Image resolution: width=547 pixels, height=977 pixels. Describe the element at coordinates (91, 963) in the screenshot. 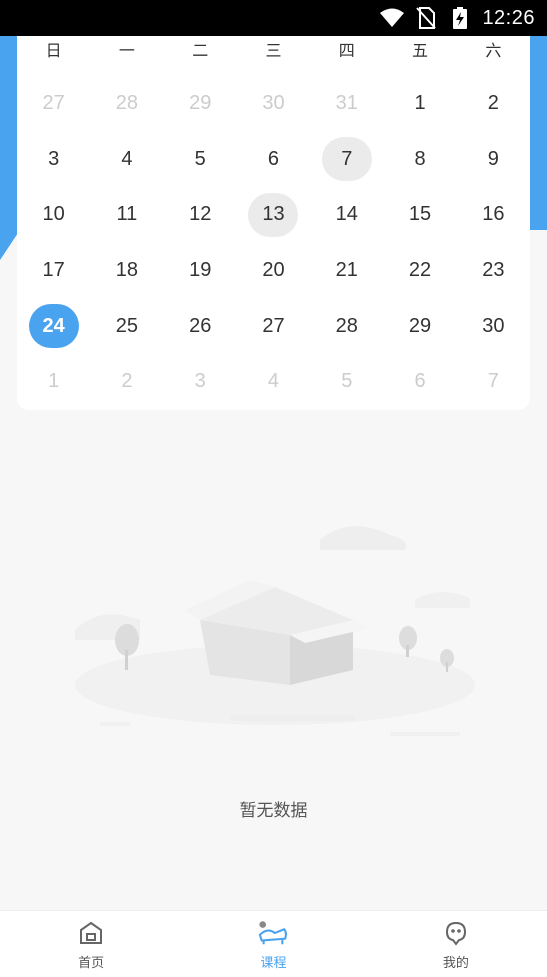

I see `nav-label-home: 首页` at that location.